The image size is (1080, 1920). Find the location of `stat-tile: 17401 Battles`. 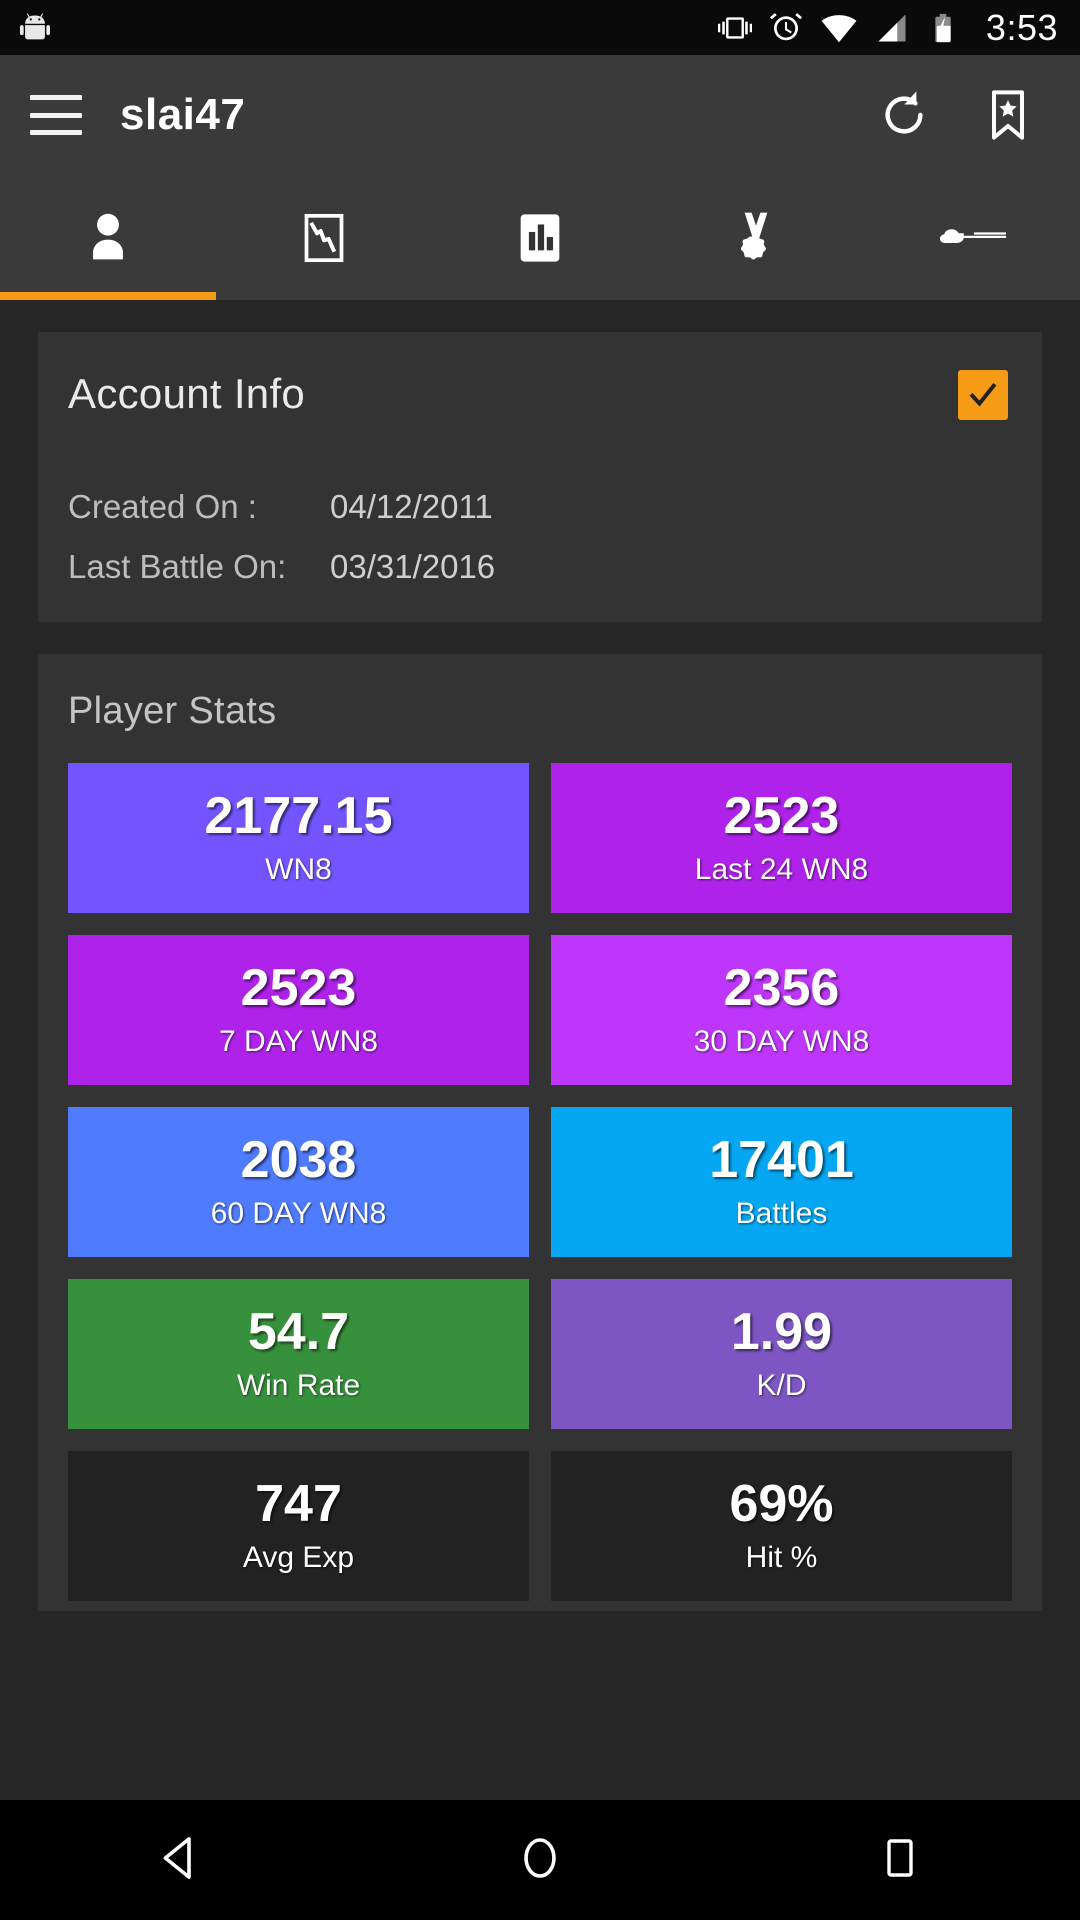

stat-tile: 17401 Battles is located at coordinates (781, 1182).